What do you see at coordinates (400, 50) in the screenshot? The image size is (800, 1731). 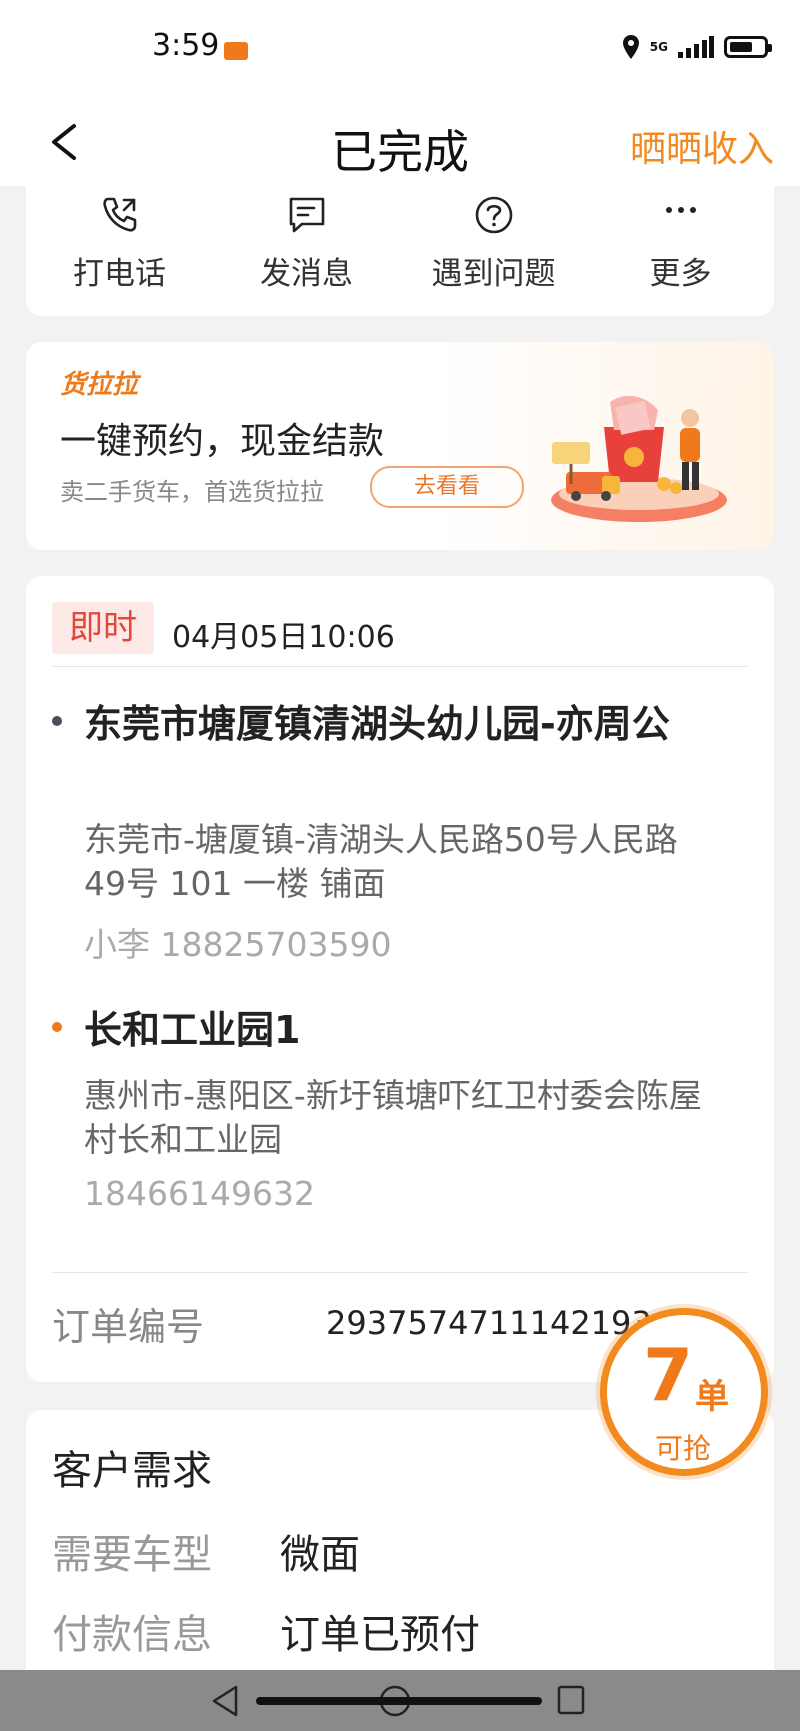 I see `status-bar: 3:59 5G` at bounding box center [400, 50].